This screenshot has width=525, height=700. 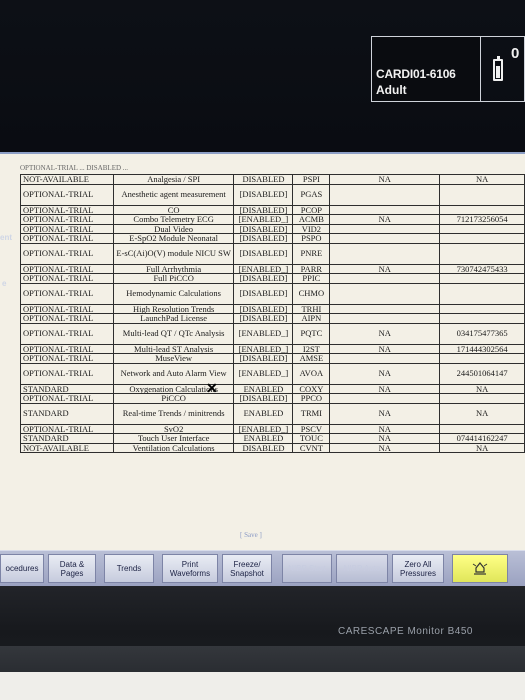 I want to click on table-cell: Hemodynamic Calculations, so click(x=173, y=293).